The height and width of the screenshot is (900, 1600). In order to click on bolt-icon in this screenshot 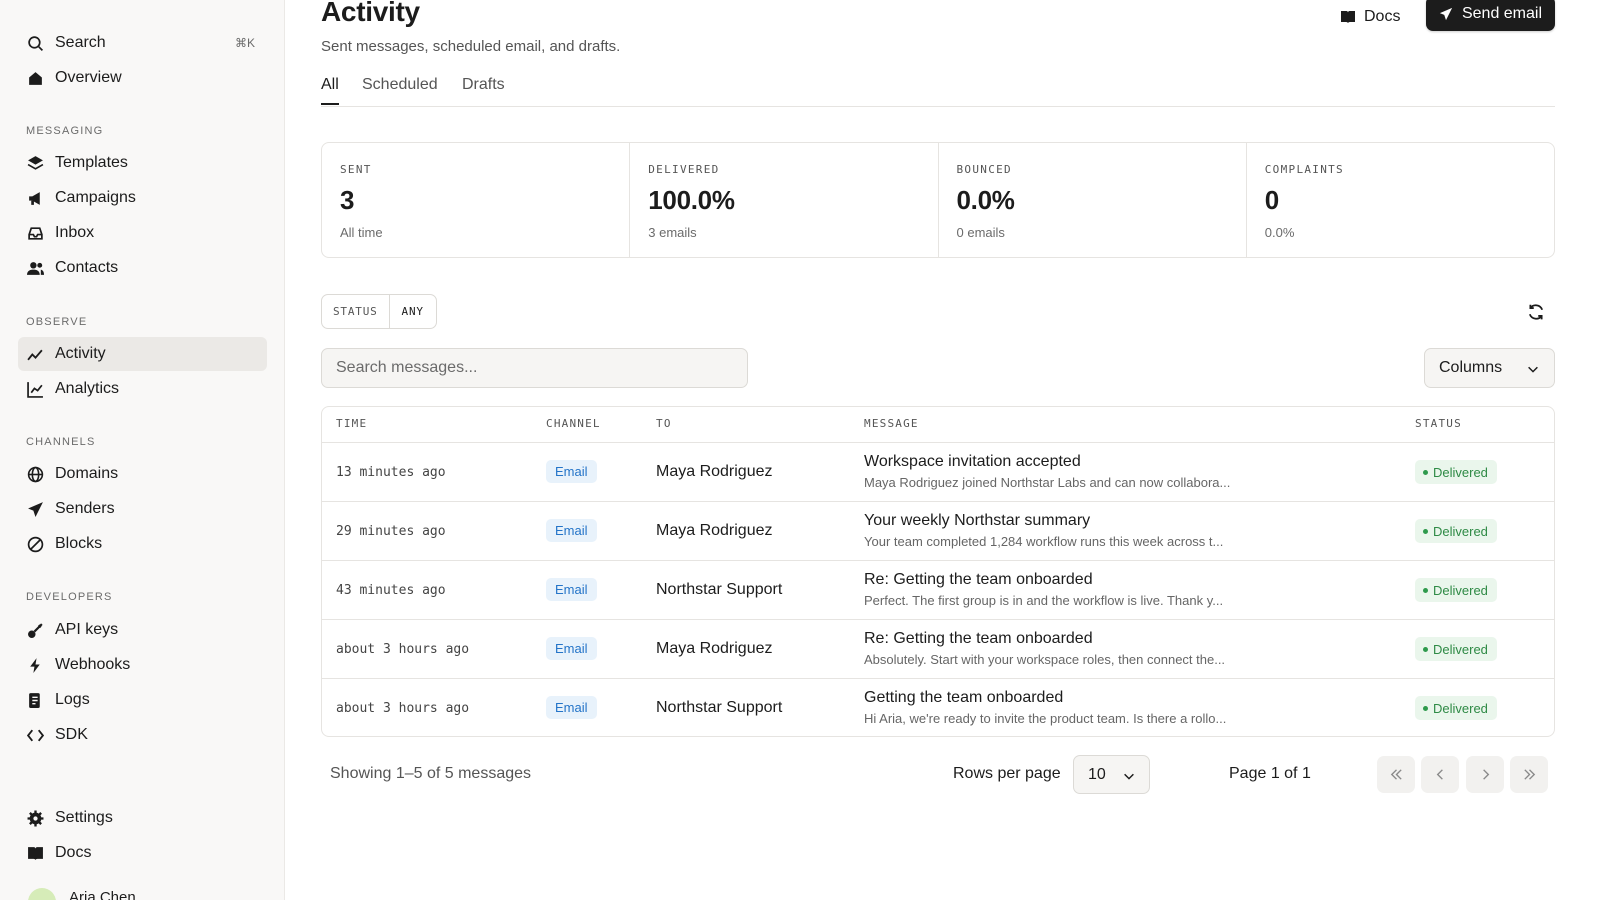, I will do `click(35, 665)`.